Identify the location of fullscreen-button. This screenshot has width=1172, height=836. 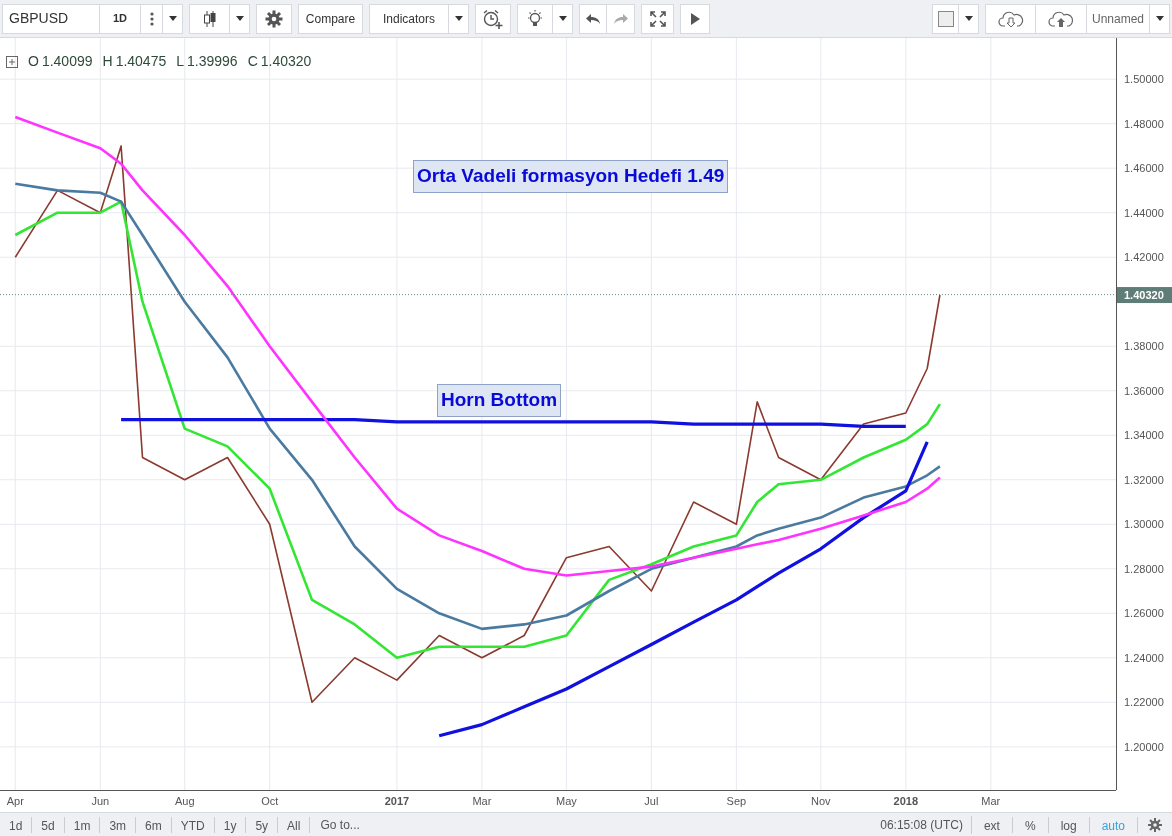
(657, 18).